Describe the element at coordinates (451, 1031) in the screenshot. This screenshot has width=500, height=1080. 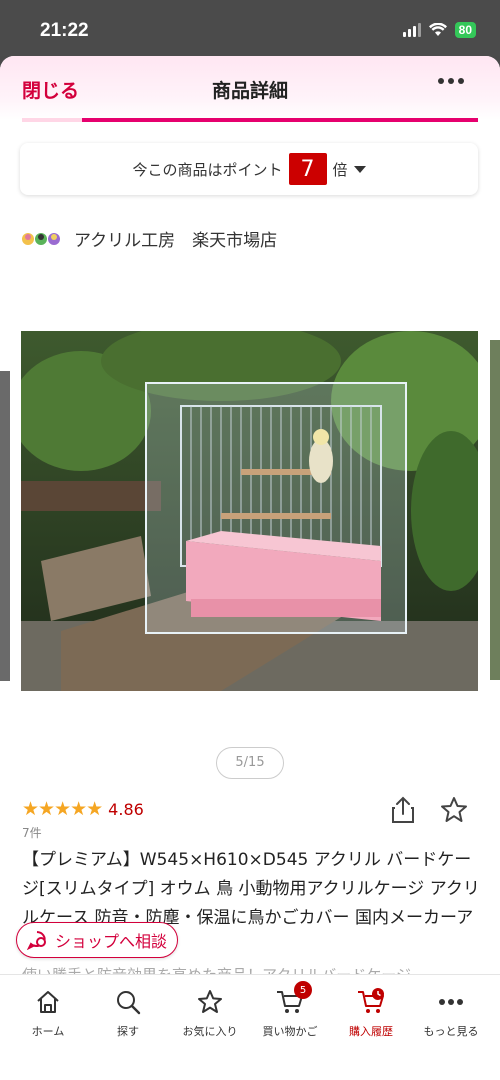
I see `tab-more-label: もっと見る` at that location.